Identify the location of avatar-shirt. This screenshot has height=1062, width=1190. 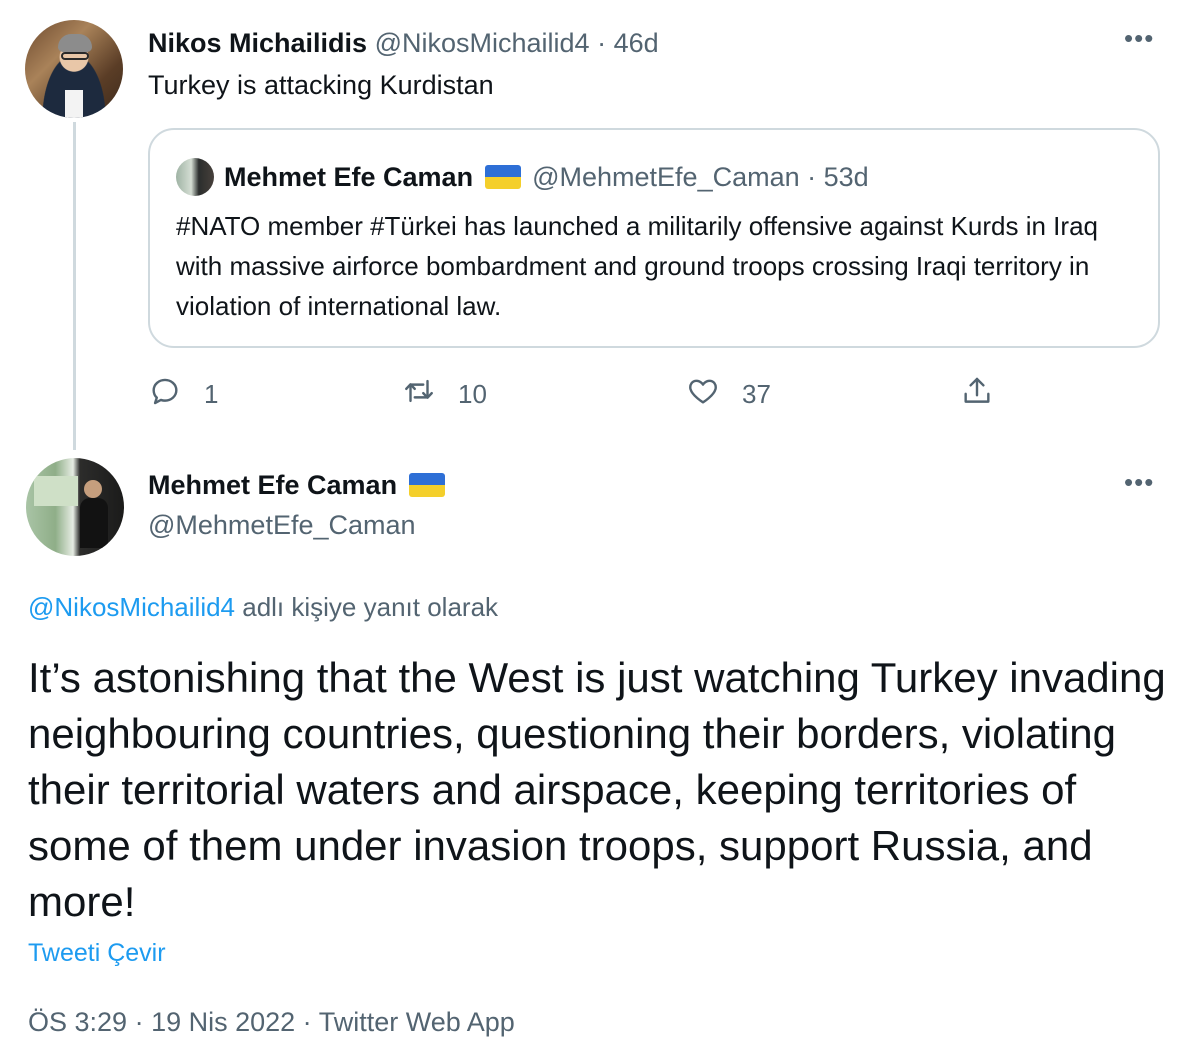
(74, 104).